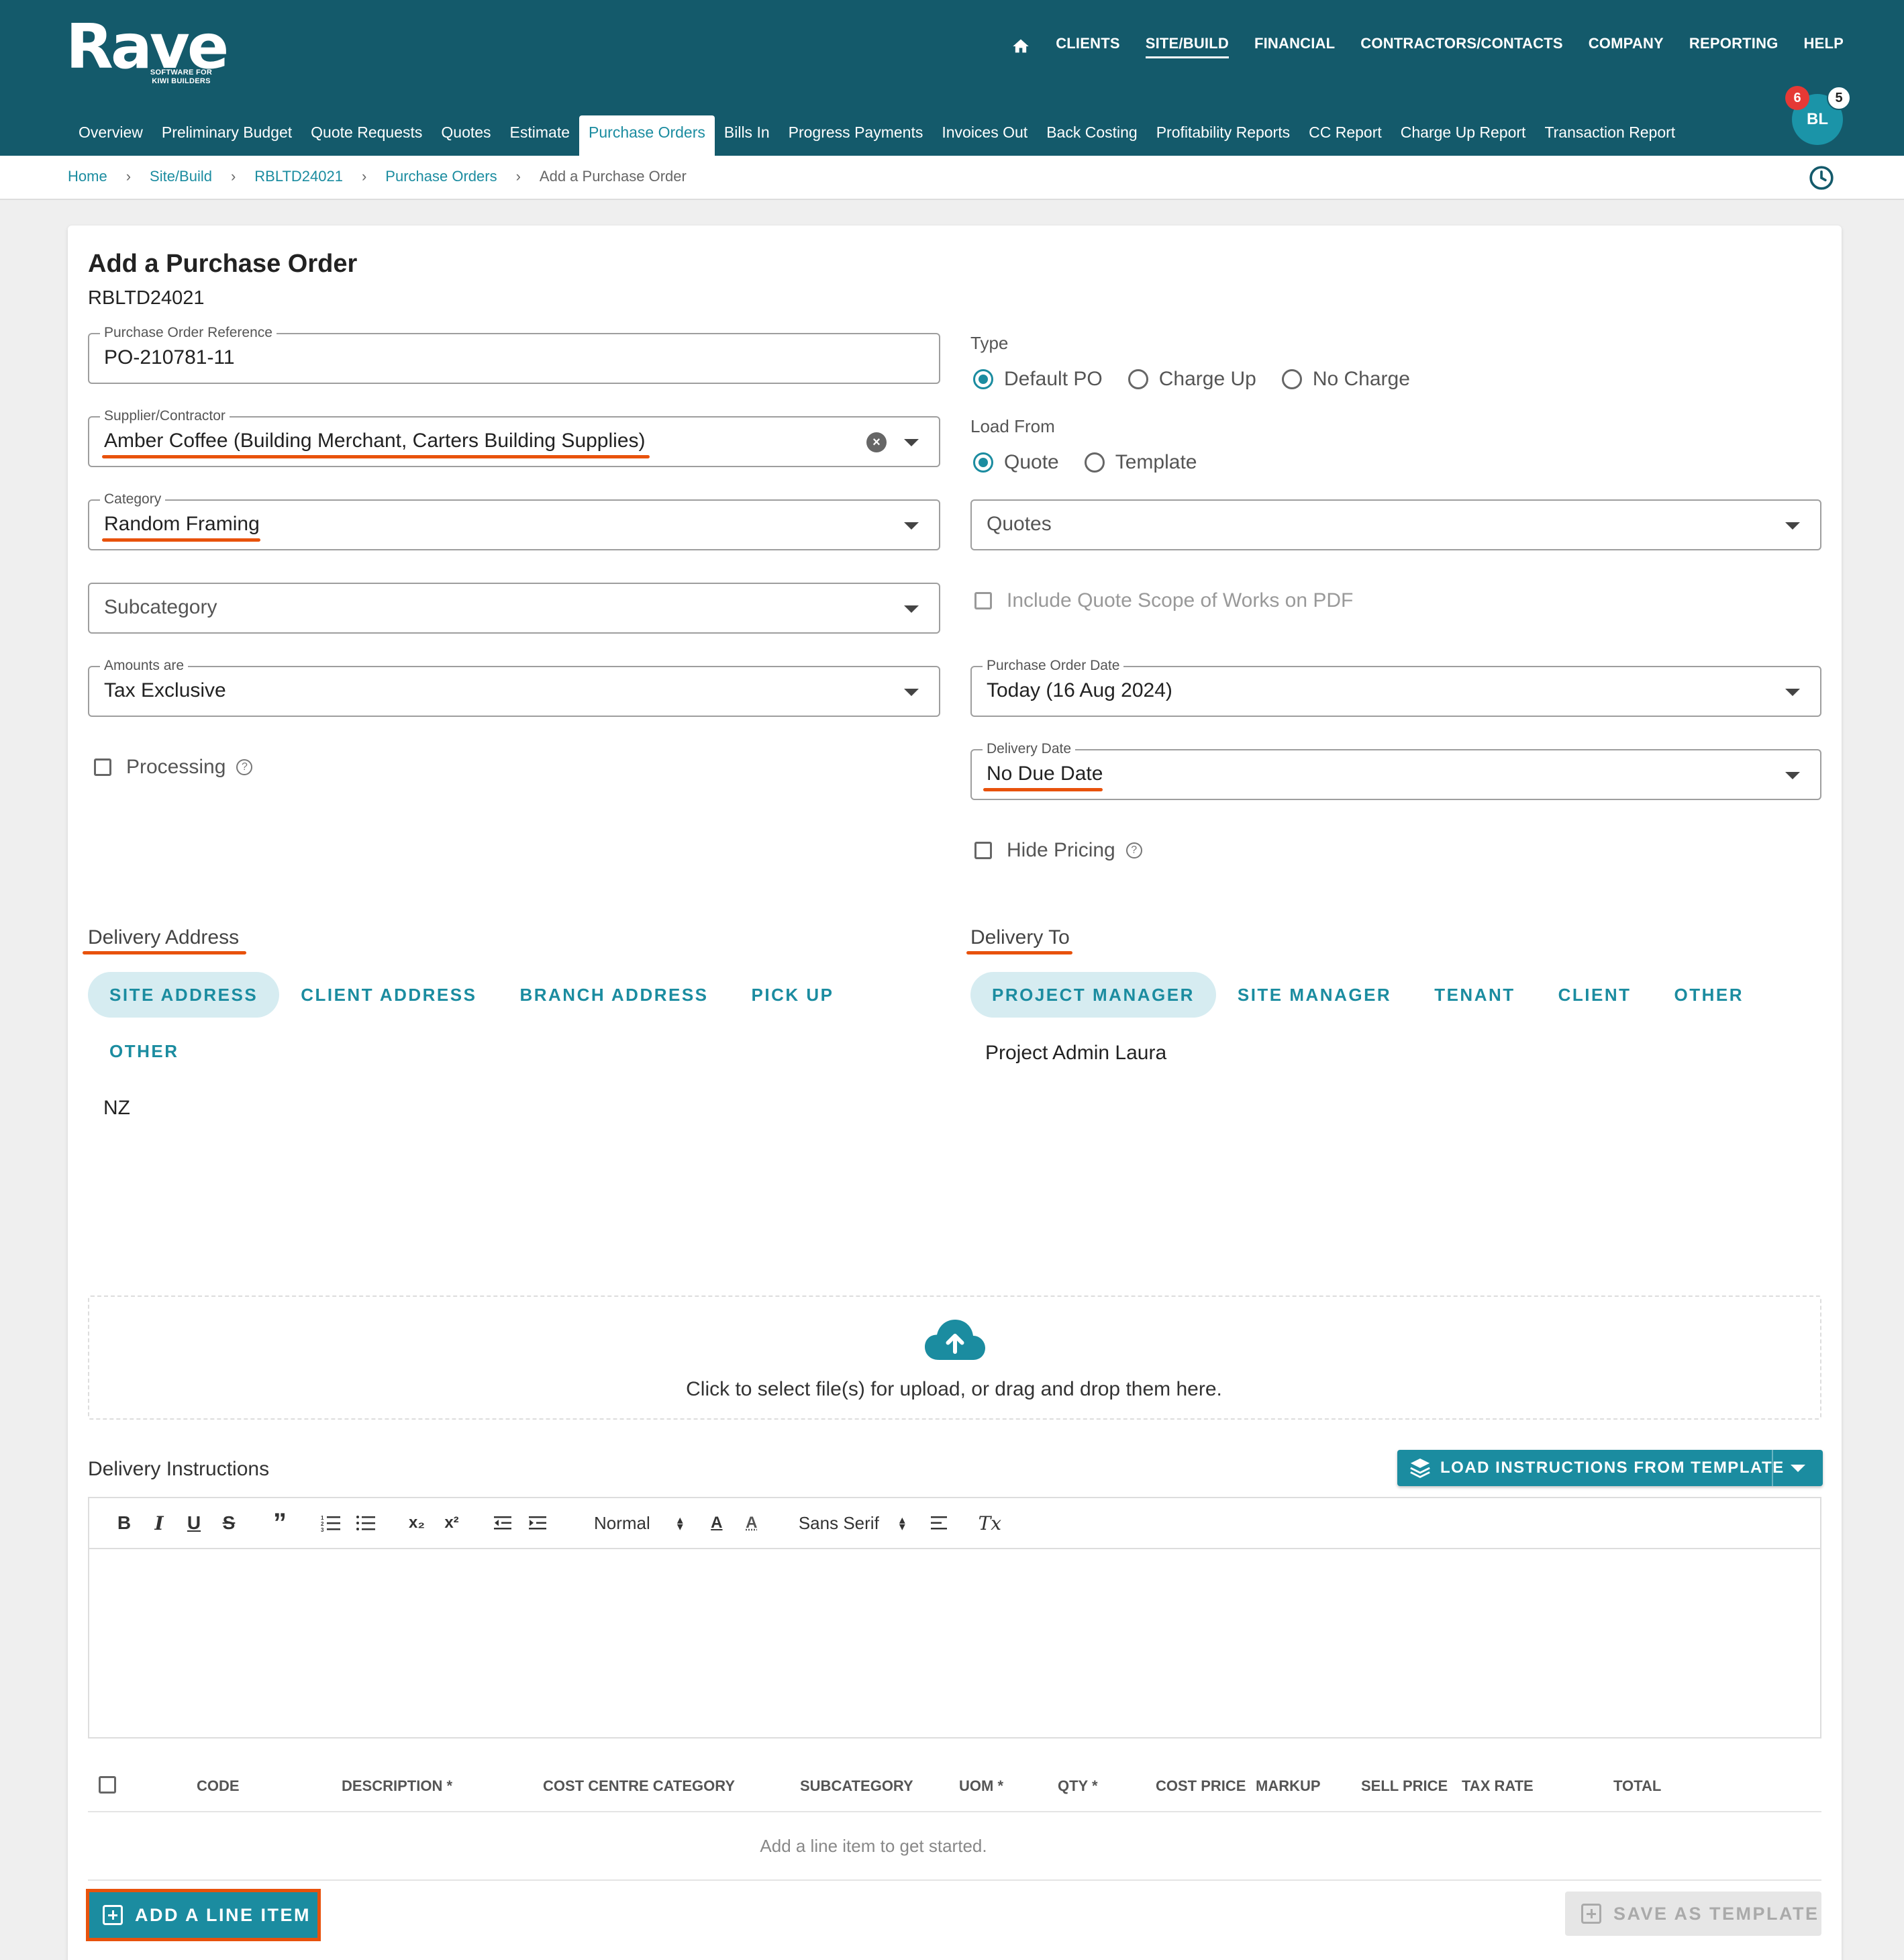 The image size is (1904, 1960). What do you see at coordinates (184, 995) in the screenshot?
I see `chip-site-address: SITE ADDRESS` at bounding box center [184, 995].